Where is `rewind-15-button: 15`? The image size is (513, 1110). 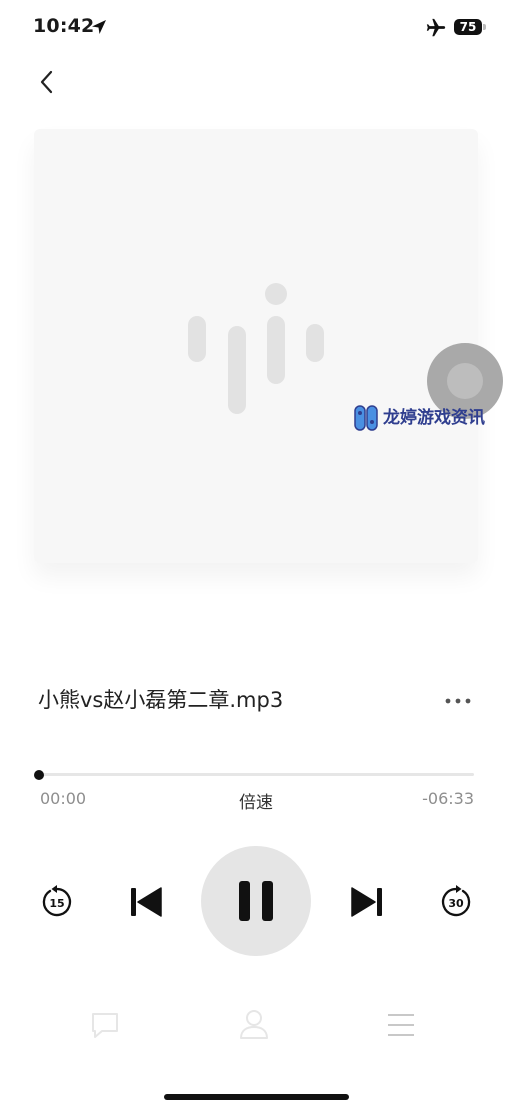 rewind-15-button: 15 is located at coordinates (57, 902).